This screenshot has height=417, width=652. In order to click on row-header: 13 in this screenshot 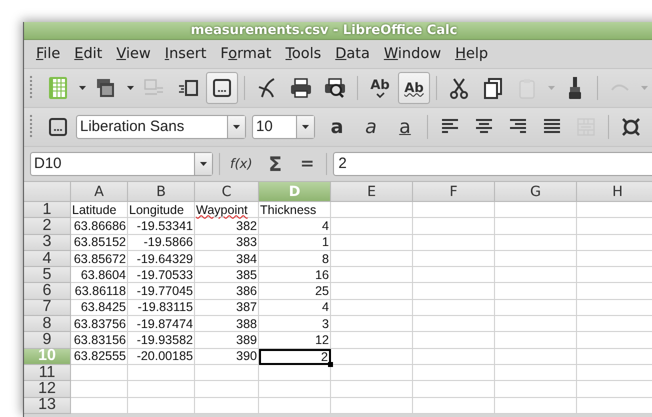, I will do `click(47, 406)`.